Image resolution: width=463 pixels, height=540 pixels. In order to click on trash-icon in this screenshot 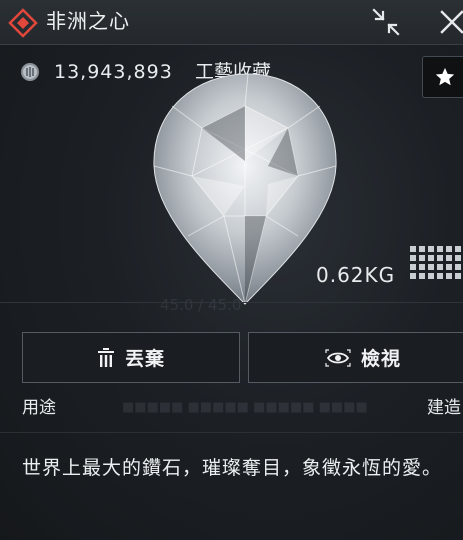, I will do `click(105, 357)`.